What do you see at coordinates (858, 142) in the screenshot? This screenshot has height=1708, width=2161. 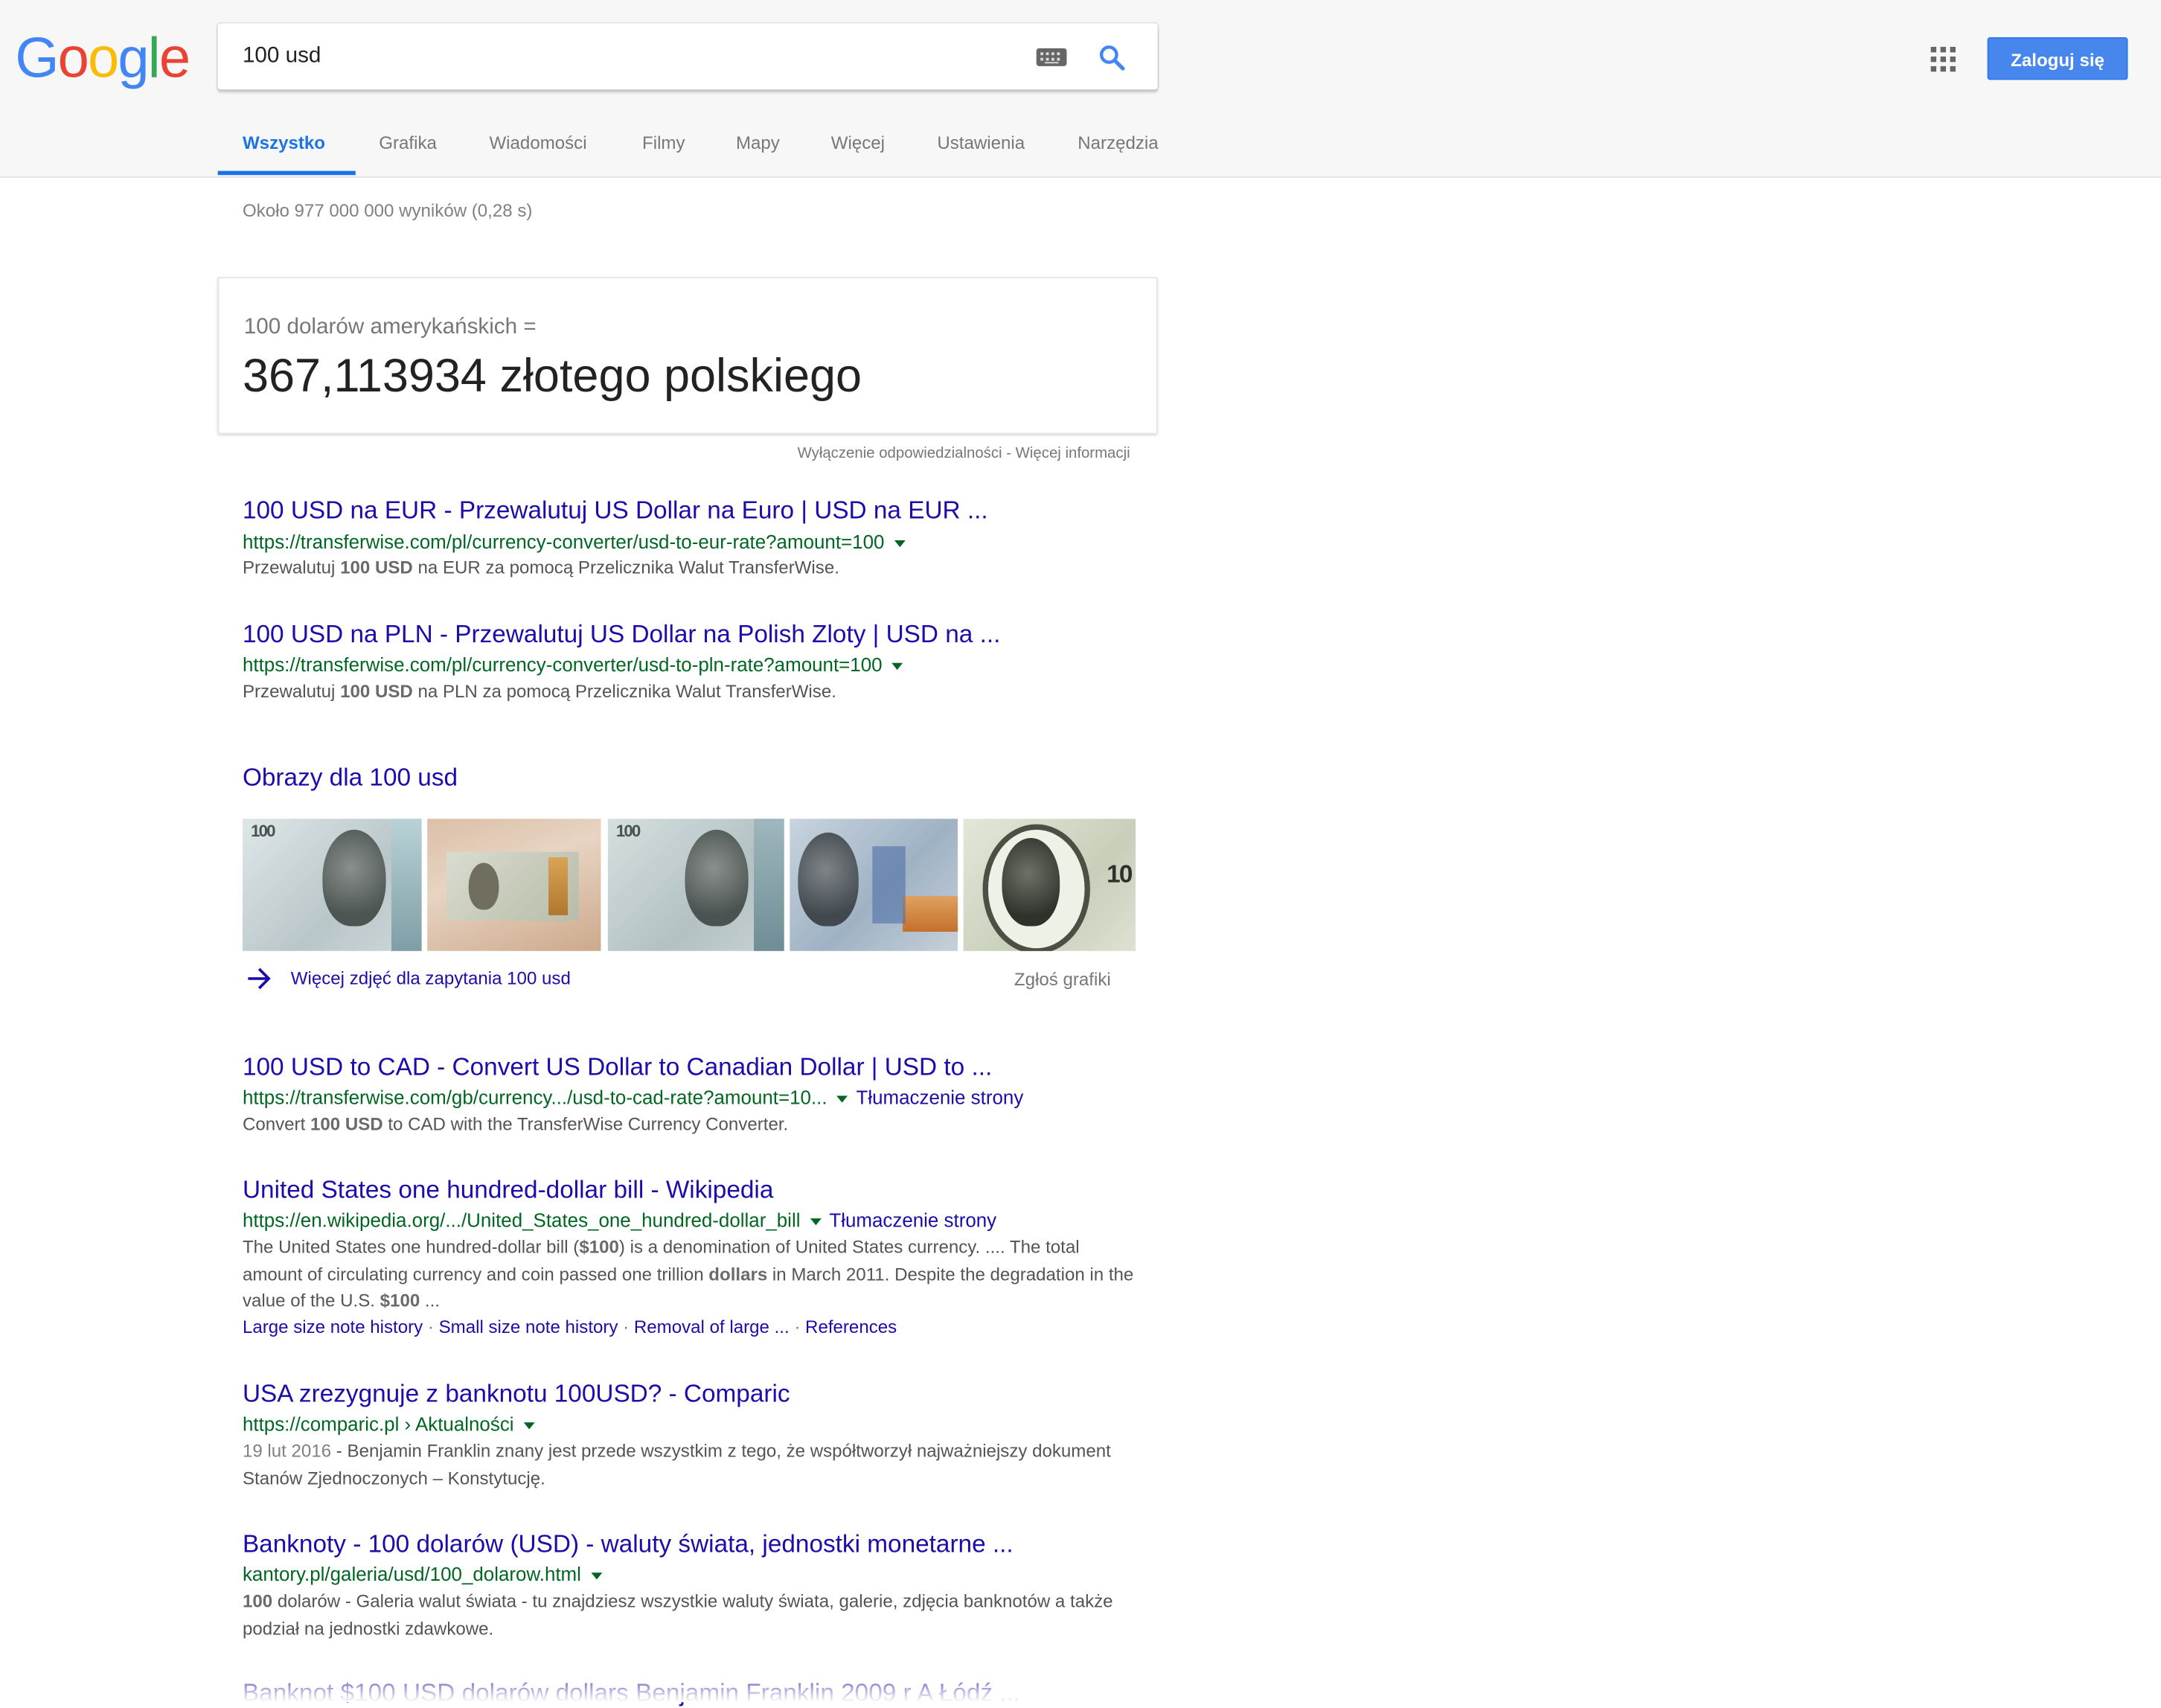 I see `tab-more: Więcej` at bounding box center [858, 142].